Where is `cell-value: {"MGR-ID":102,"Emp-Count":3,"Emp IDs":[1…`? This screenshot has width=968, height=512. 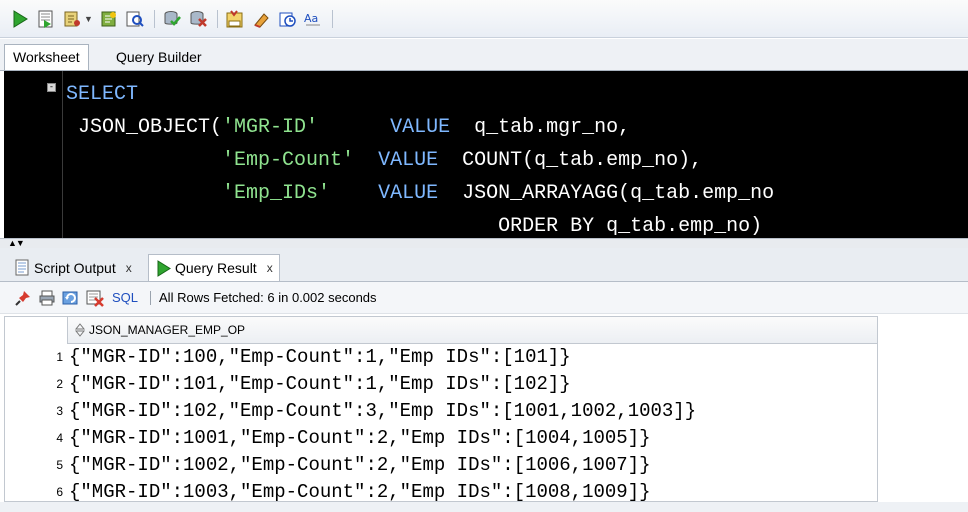 cell-value: {"MGR-ID":102,"Emp-Count":3,"Emp IDs":[1… is located at coordinates (382, 411).